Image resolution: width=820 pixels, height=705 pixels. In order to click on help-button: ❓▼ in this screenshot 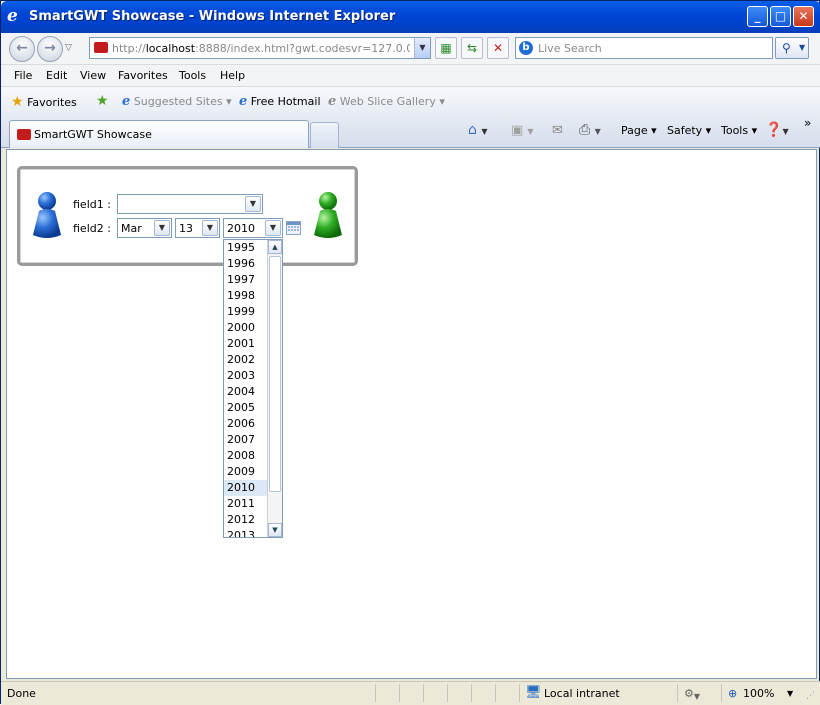, I will do `click(777, 130)`.